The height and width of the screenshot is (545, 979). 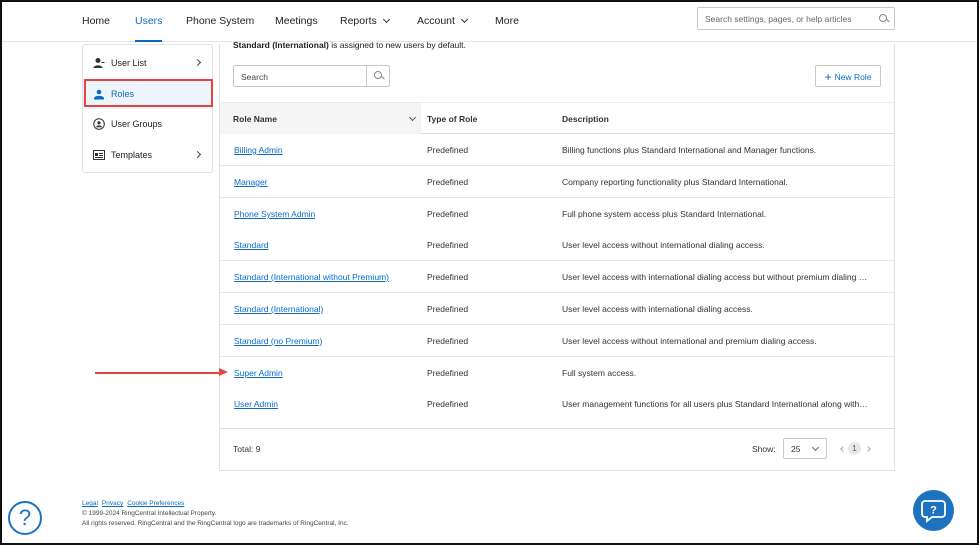 I want to click on roles-icon, so click(x=99, y=94).